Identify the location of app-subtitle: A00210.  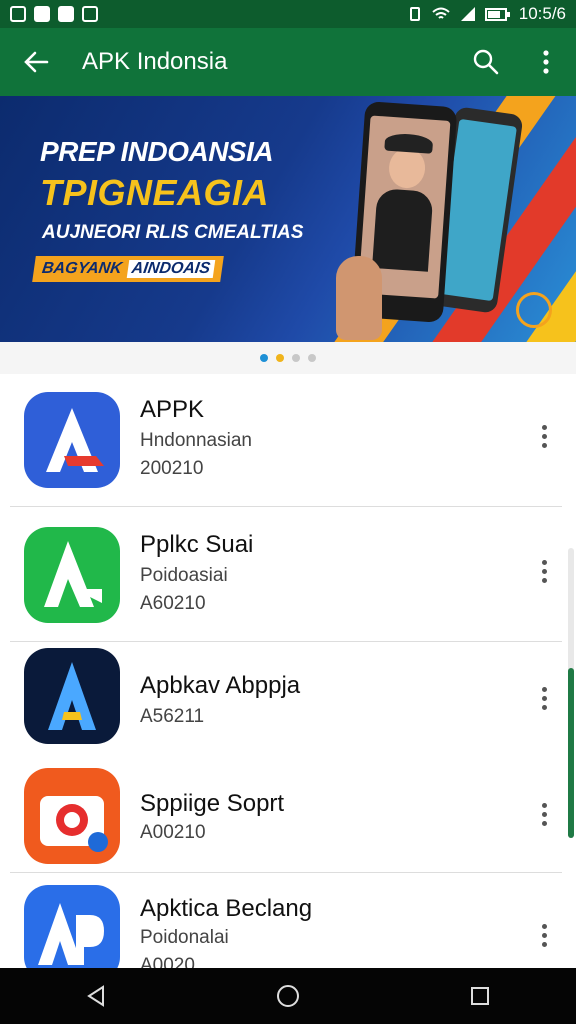
(173, 832).